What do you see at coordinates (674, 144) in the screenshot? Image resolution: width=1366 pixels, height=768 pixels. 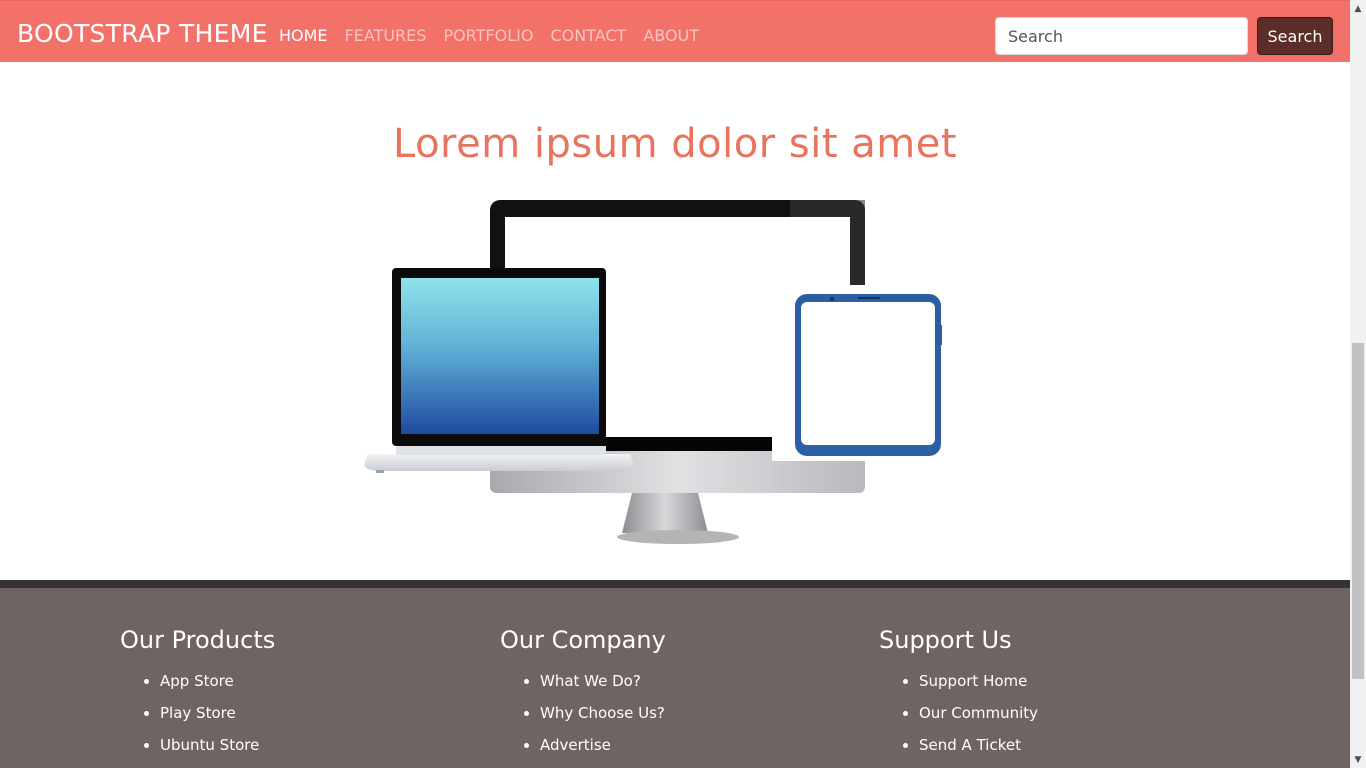 I see `hero-title: Lorem ipsum dolor sit amet` at bounding box center [674, 144].